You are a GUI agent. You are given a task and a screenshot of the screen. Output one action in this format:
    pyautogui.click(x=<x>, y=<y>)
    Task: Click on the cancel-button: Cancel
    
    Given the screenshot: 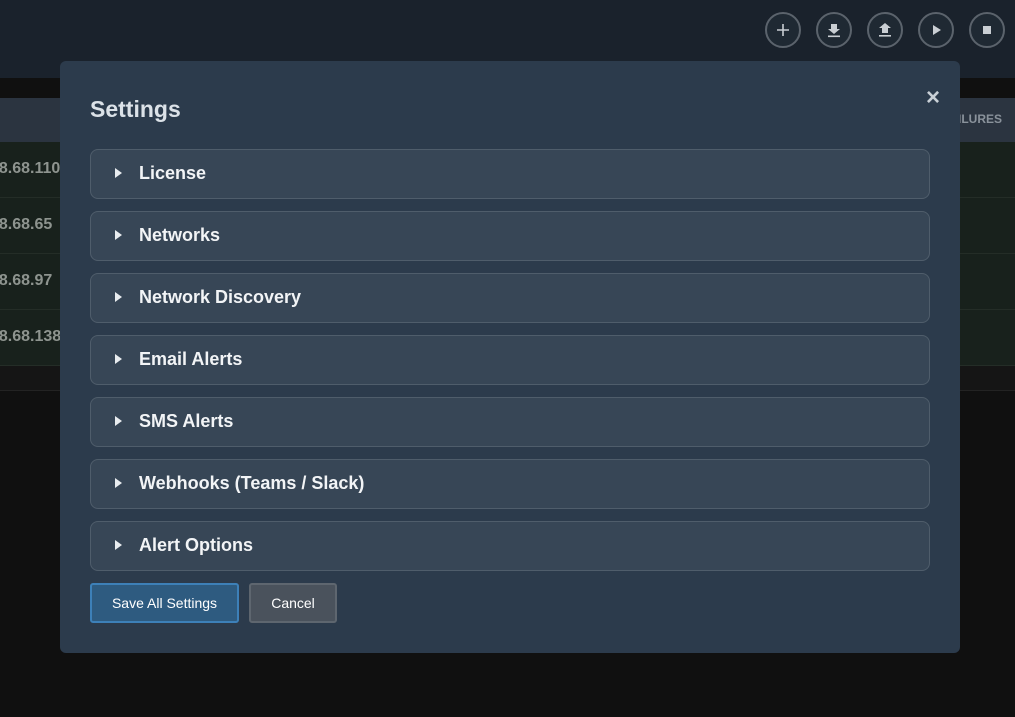 What is the action you would take?
    pyautogui.click(x=293, y=603)
    